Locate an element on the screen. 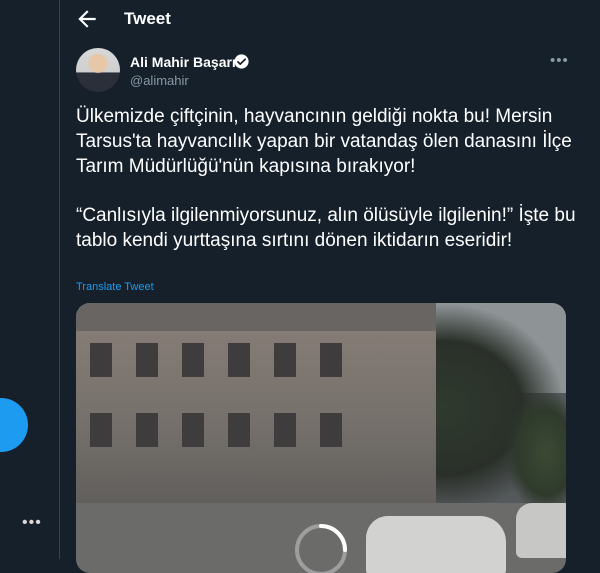 The width and height of the screenshot is (600, 573). more-horizontal-icon: ••• is located at coordinates (559, 60).